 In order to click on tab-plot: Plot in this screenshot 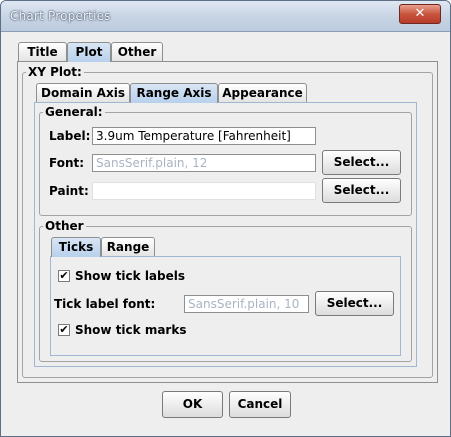, I will do `click(89, 52)`.